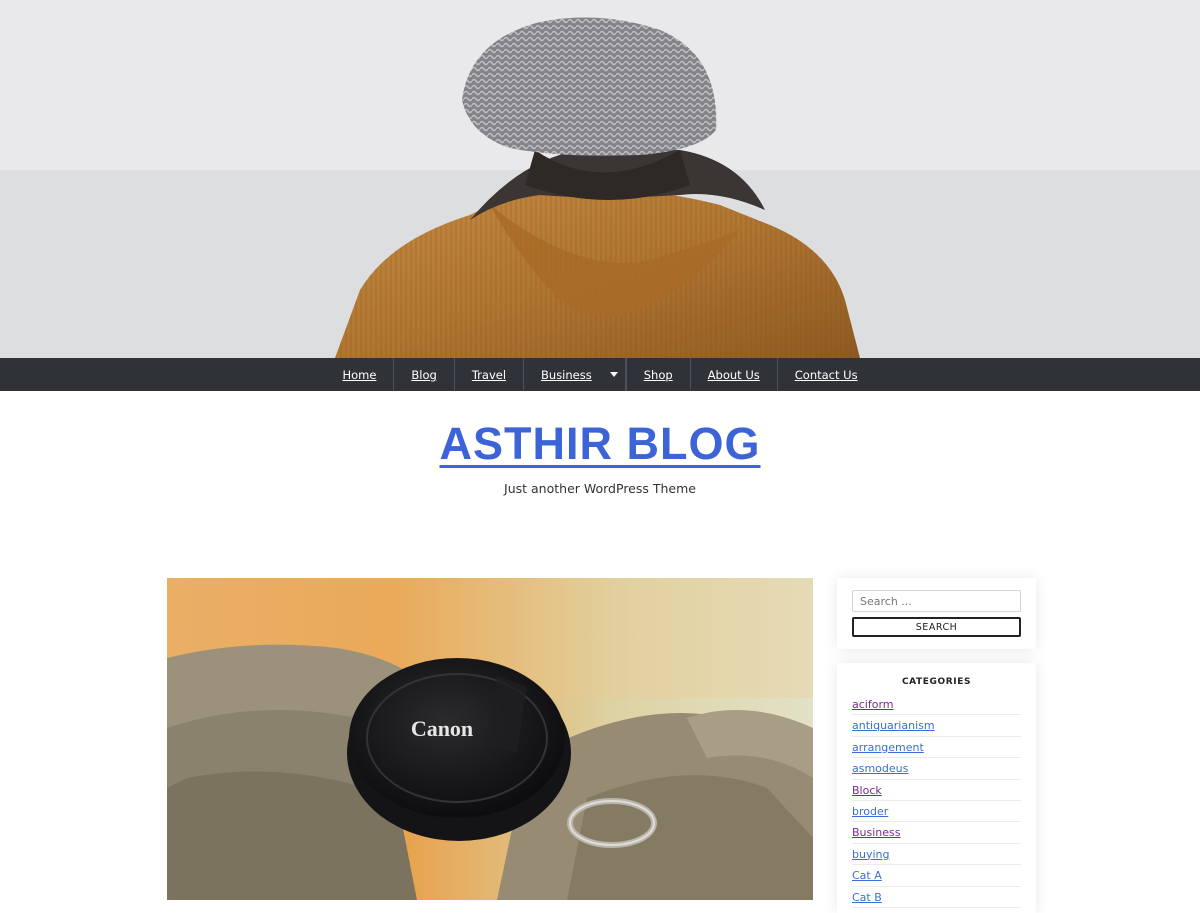 Image resolution: width=1200 pixels, height=913 pixels. I want to click on category-link-broder: broder, so click(870, 811).